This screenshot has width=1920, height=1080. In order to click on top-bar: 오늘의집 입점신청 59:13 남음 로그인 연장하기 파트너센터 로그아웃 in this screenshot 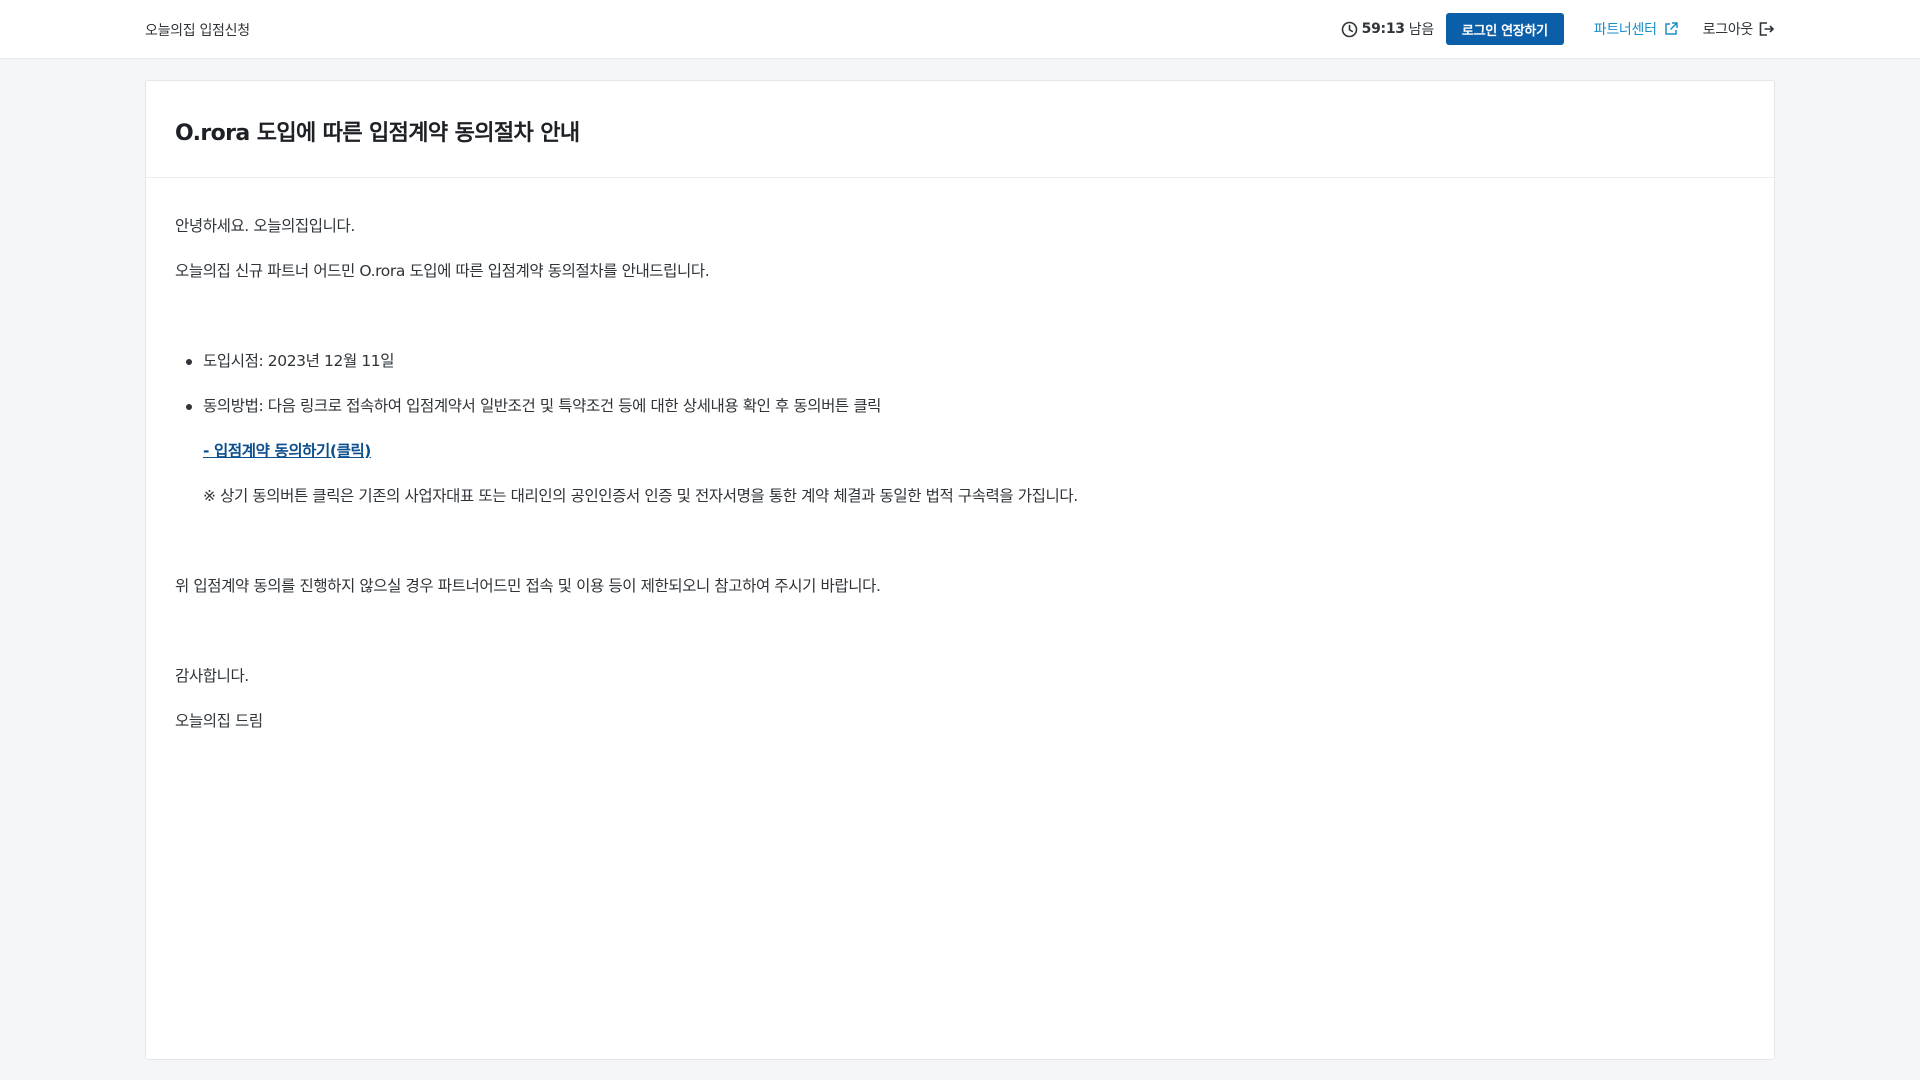, I will do `click(960, 29)`.